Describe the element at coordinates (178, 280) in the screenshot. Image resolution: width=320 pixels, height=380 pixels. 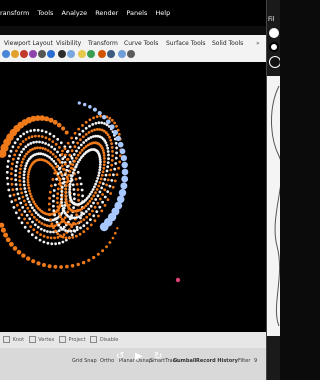
I see `stray-point` at that location.